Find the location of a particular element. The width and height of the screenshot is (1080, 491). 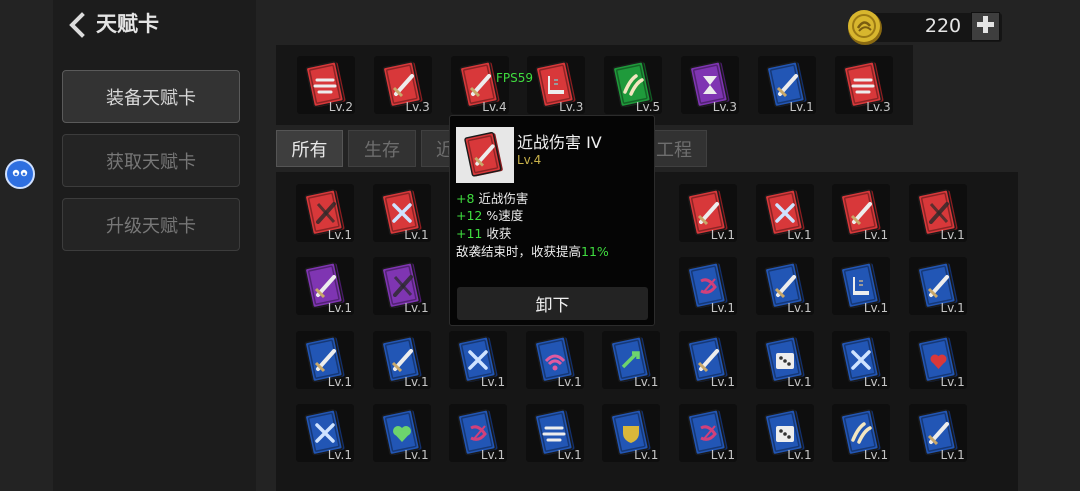

stat-value: +11 is located at coordinates (469, 233).